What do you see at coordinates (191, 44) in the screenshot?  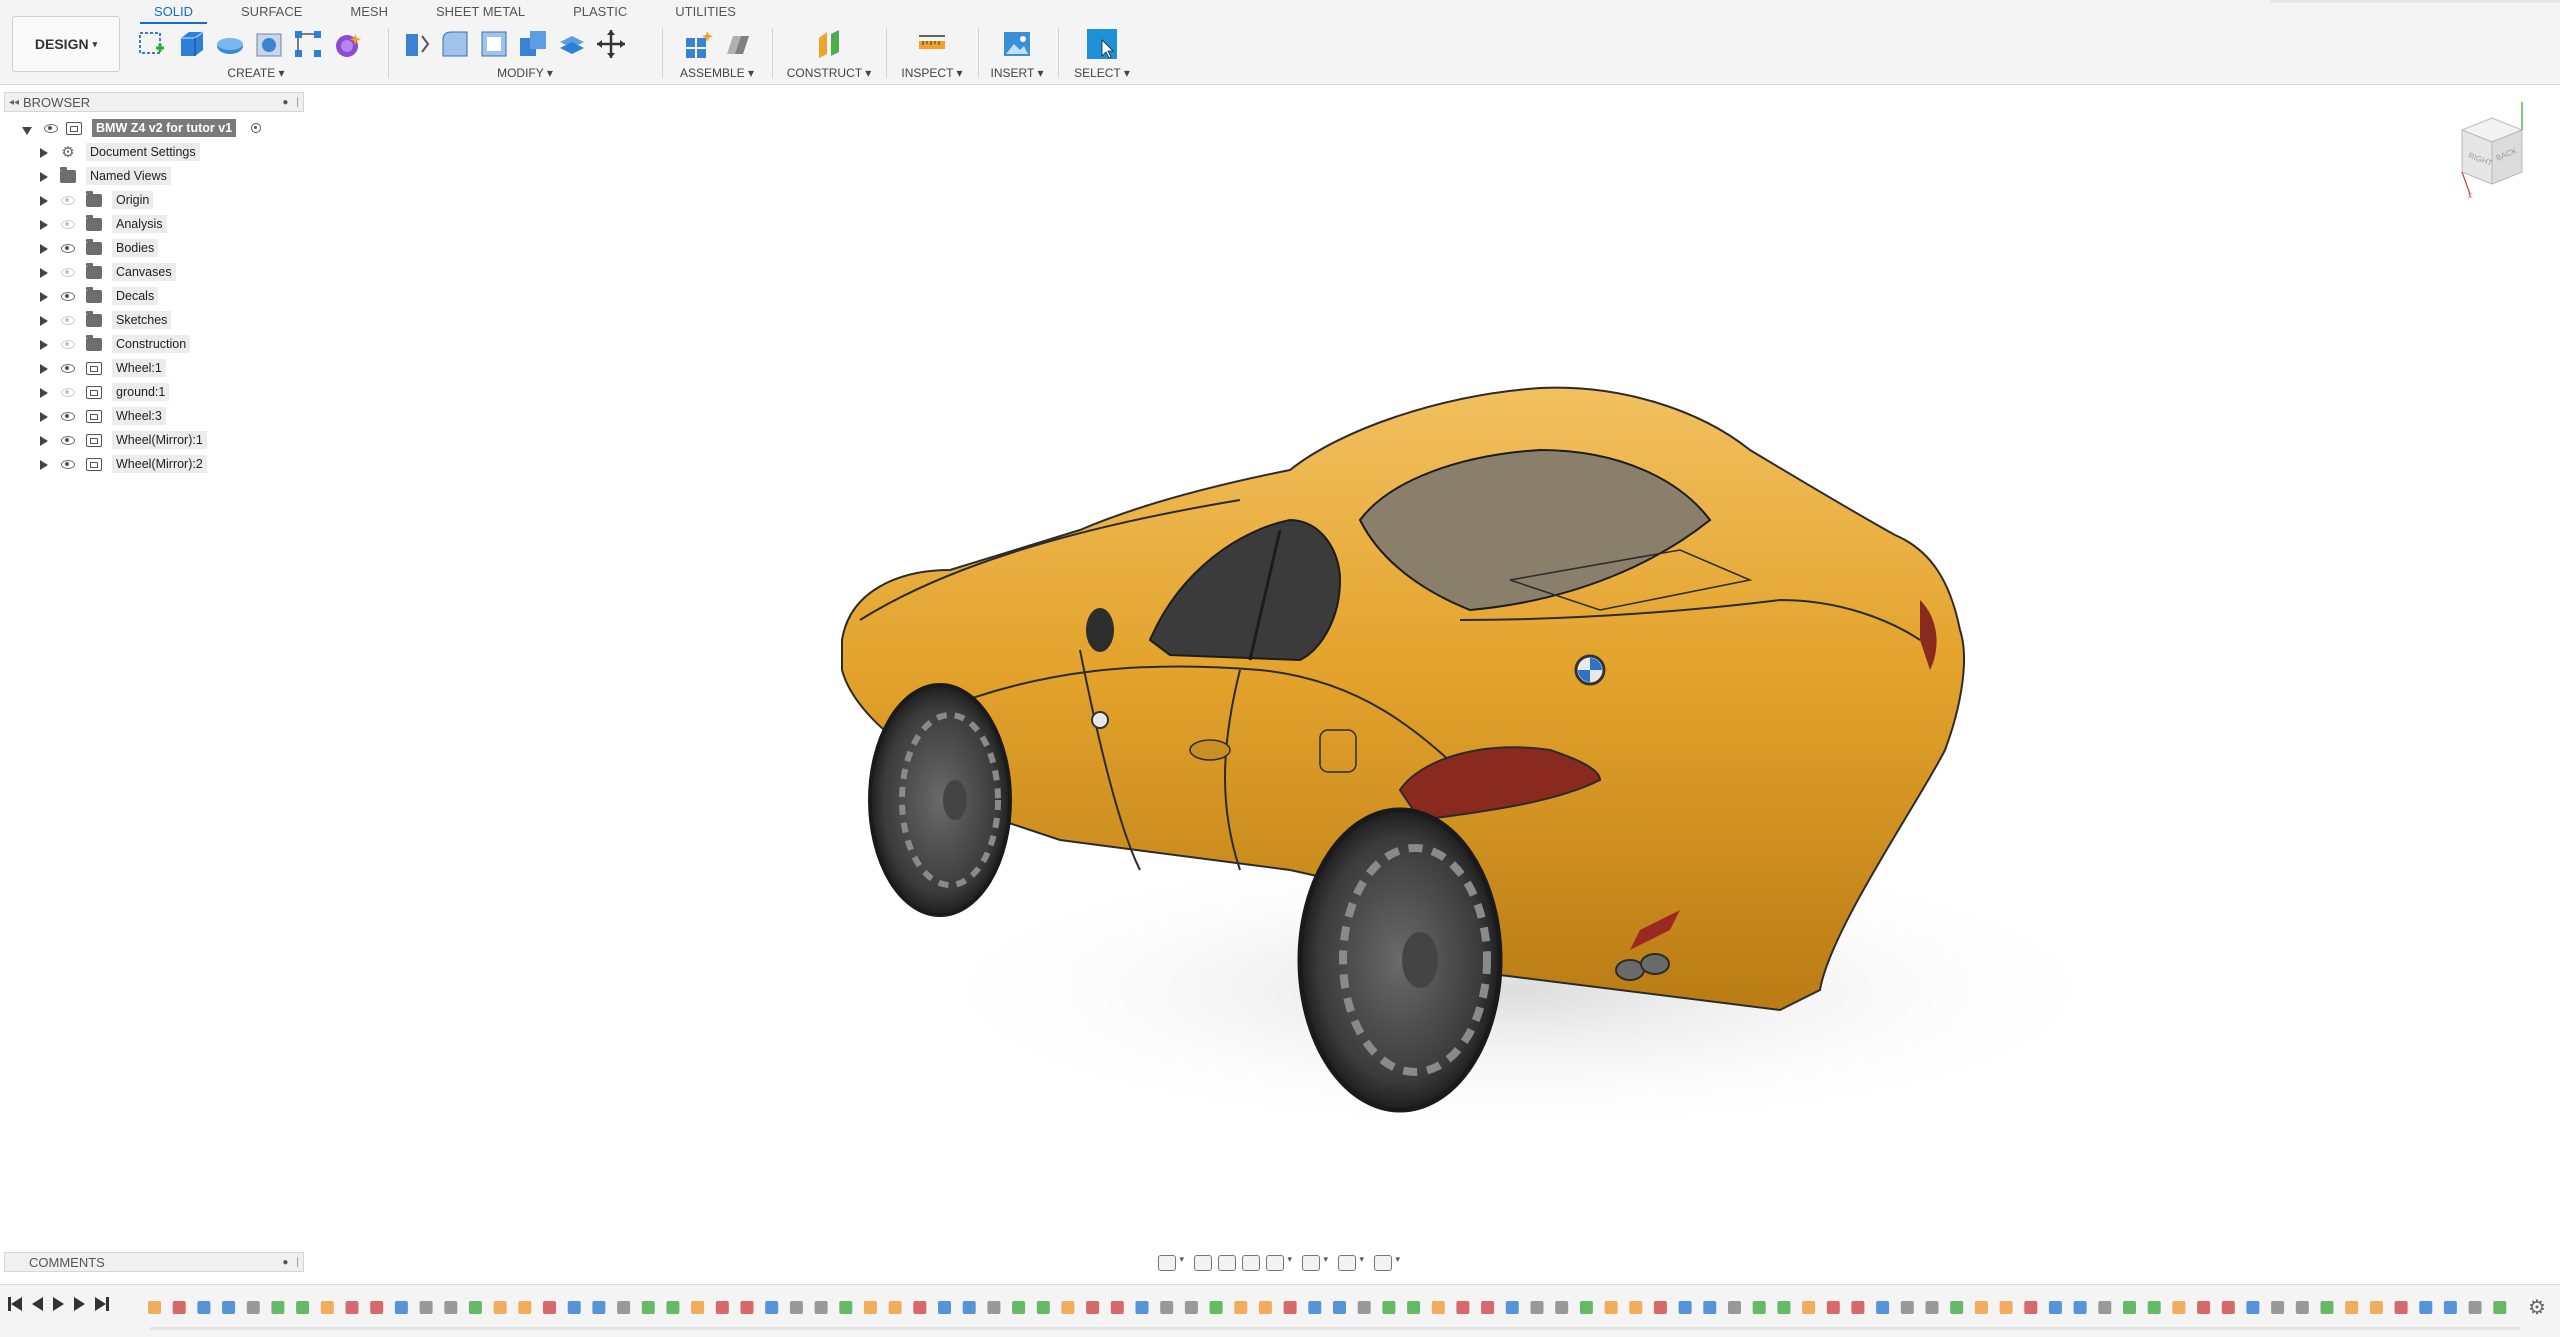 I see `extrude-icon` at bounding box center [191, 44].